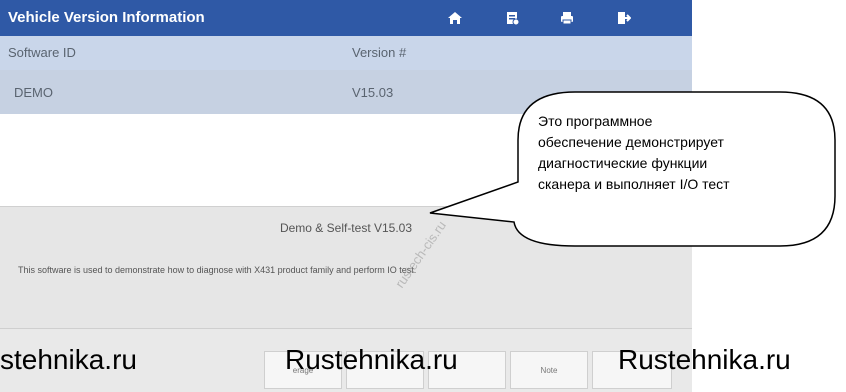  I want to click on print-icon, so click(567, 18).